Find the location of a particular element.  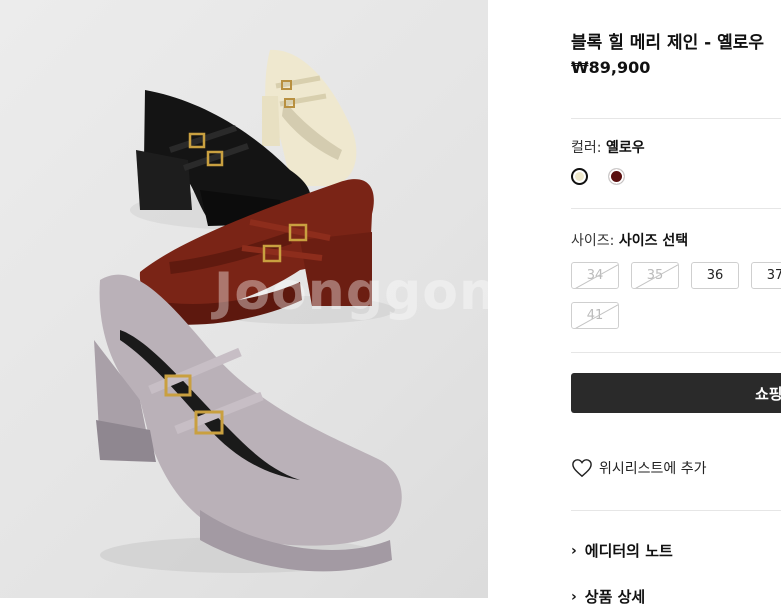

size-option-34: 34 is located at coordinates (595, 275).